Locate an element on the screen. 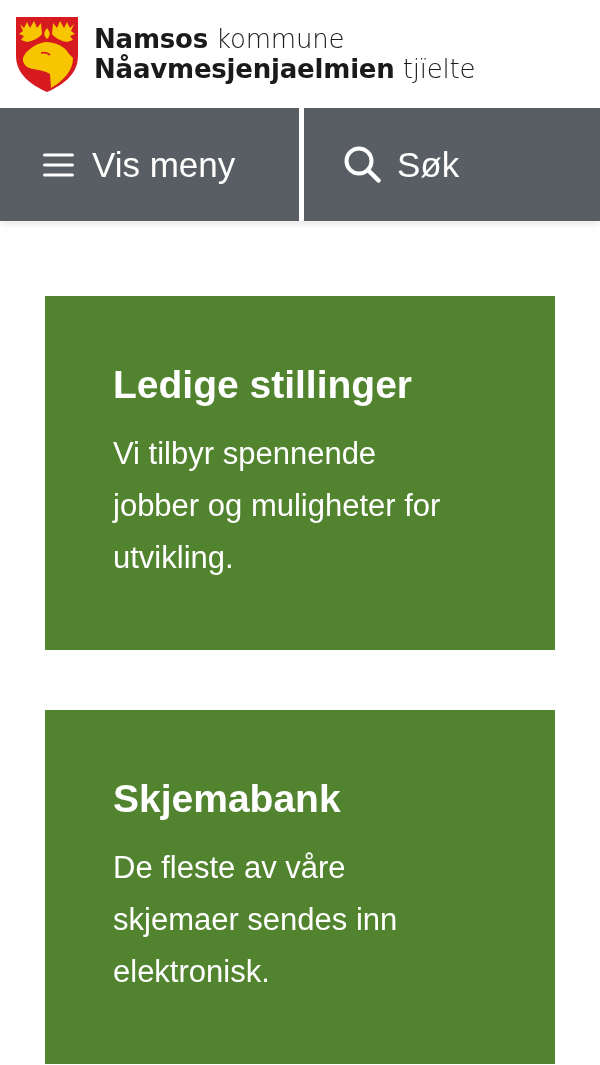  coat-of-arms-logo-icon is located at coordinates (47, 54).